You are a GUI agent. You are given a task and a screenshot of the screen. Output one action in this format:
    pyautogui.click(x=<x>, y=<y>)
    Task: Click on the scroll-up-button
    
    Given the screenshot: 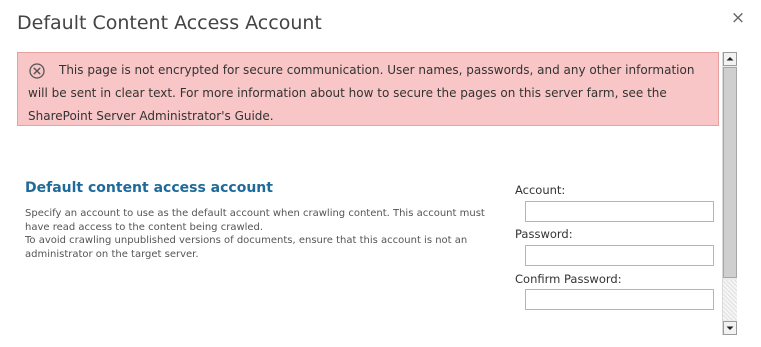 What is the action you would take?
    pyautogui.click(x=730, y=59)
    